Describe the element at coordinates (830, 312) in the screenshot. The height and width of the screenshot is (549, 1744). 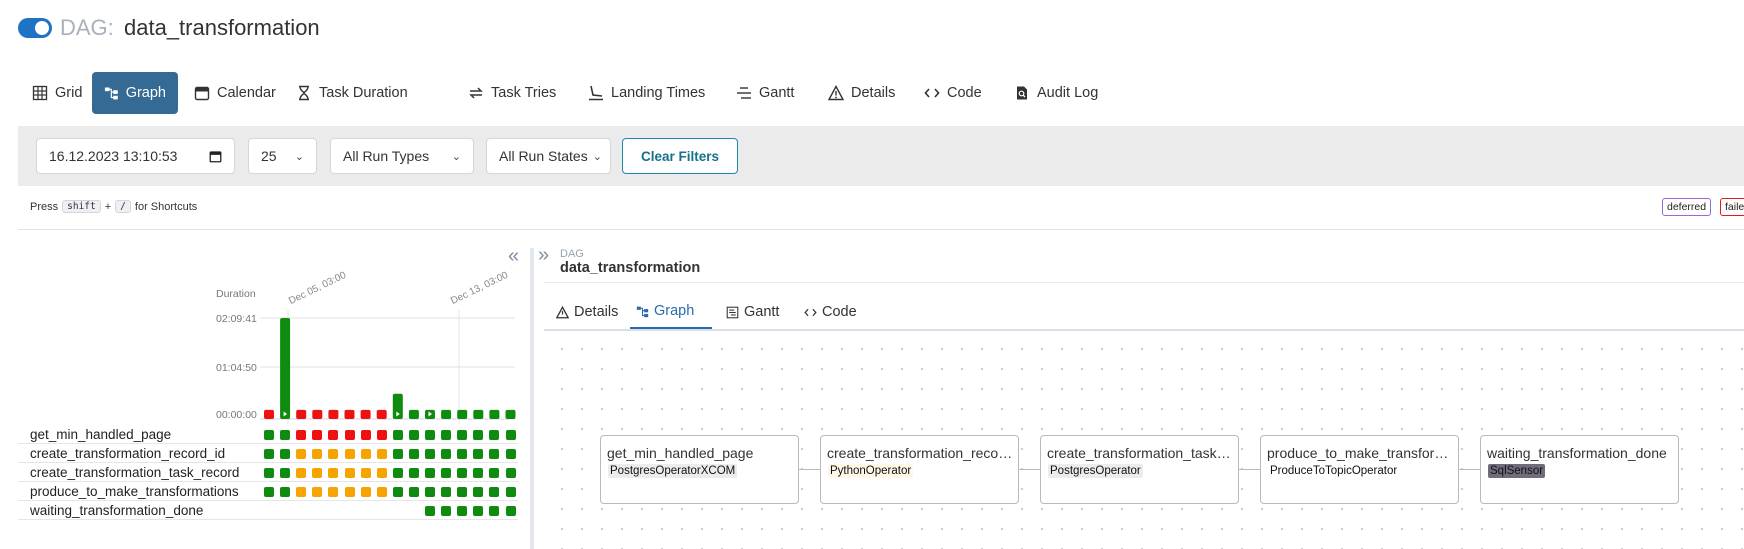
I see `tab-code: Code` at that location.